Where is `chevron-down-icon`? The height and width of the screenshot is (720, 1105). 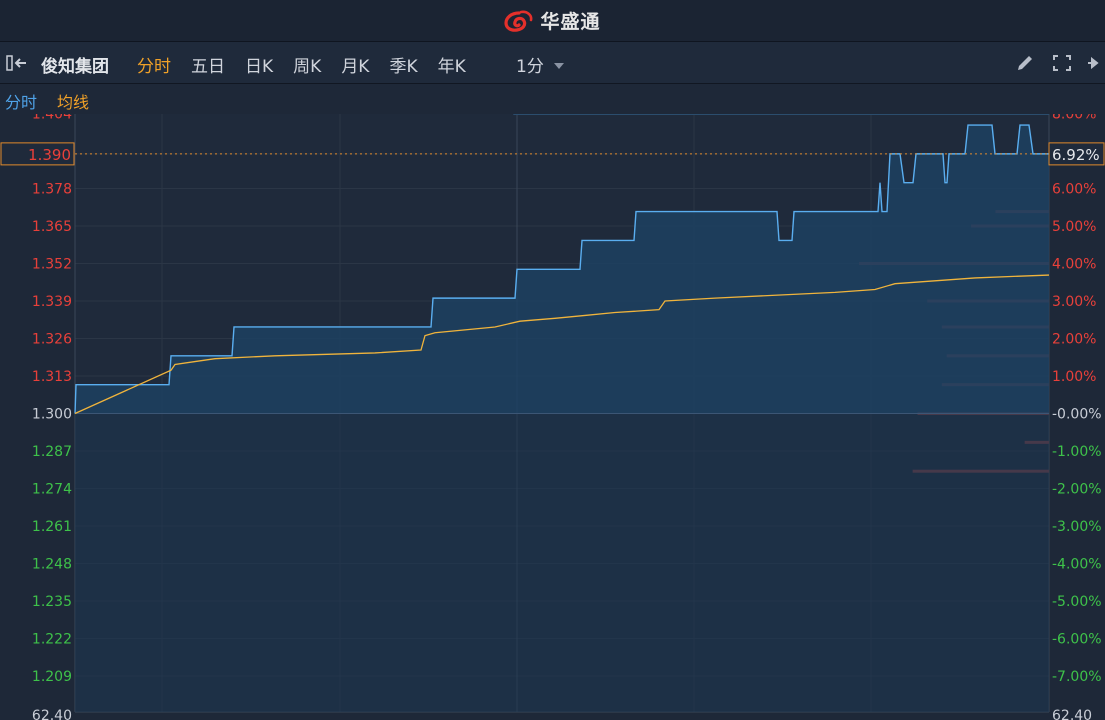
chevron-down-icon is located at coordinates (558, 66).